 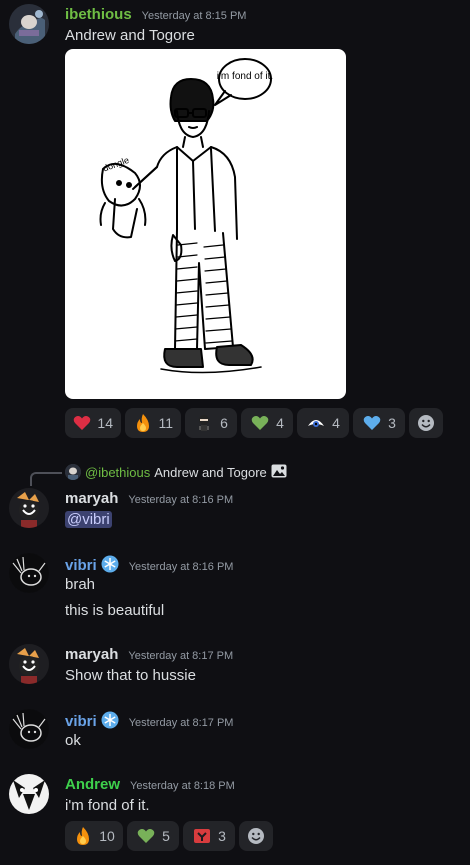 What do you see at coordinates (116, 164) in the screenshot?
I see `toy-label-text: dongle` at bounding box center [116, 164].